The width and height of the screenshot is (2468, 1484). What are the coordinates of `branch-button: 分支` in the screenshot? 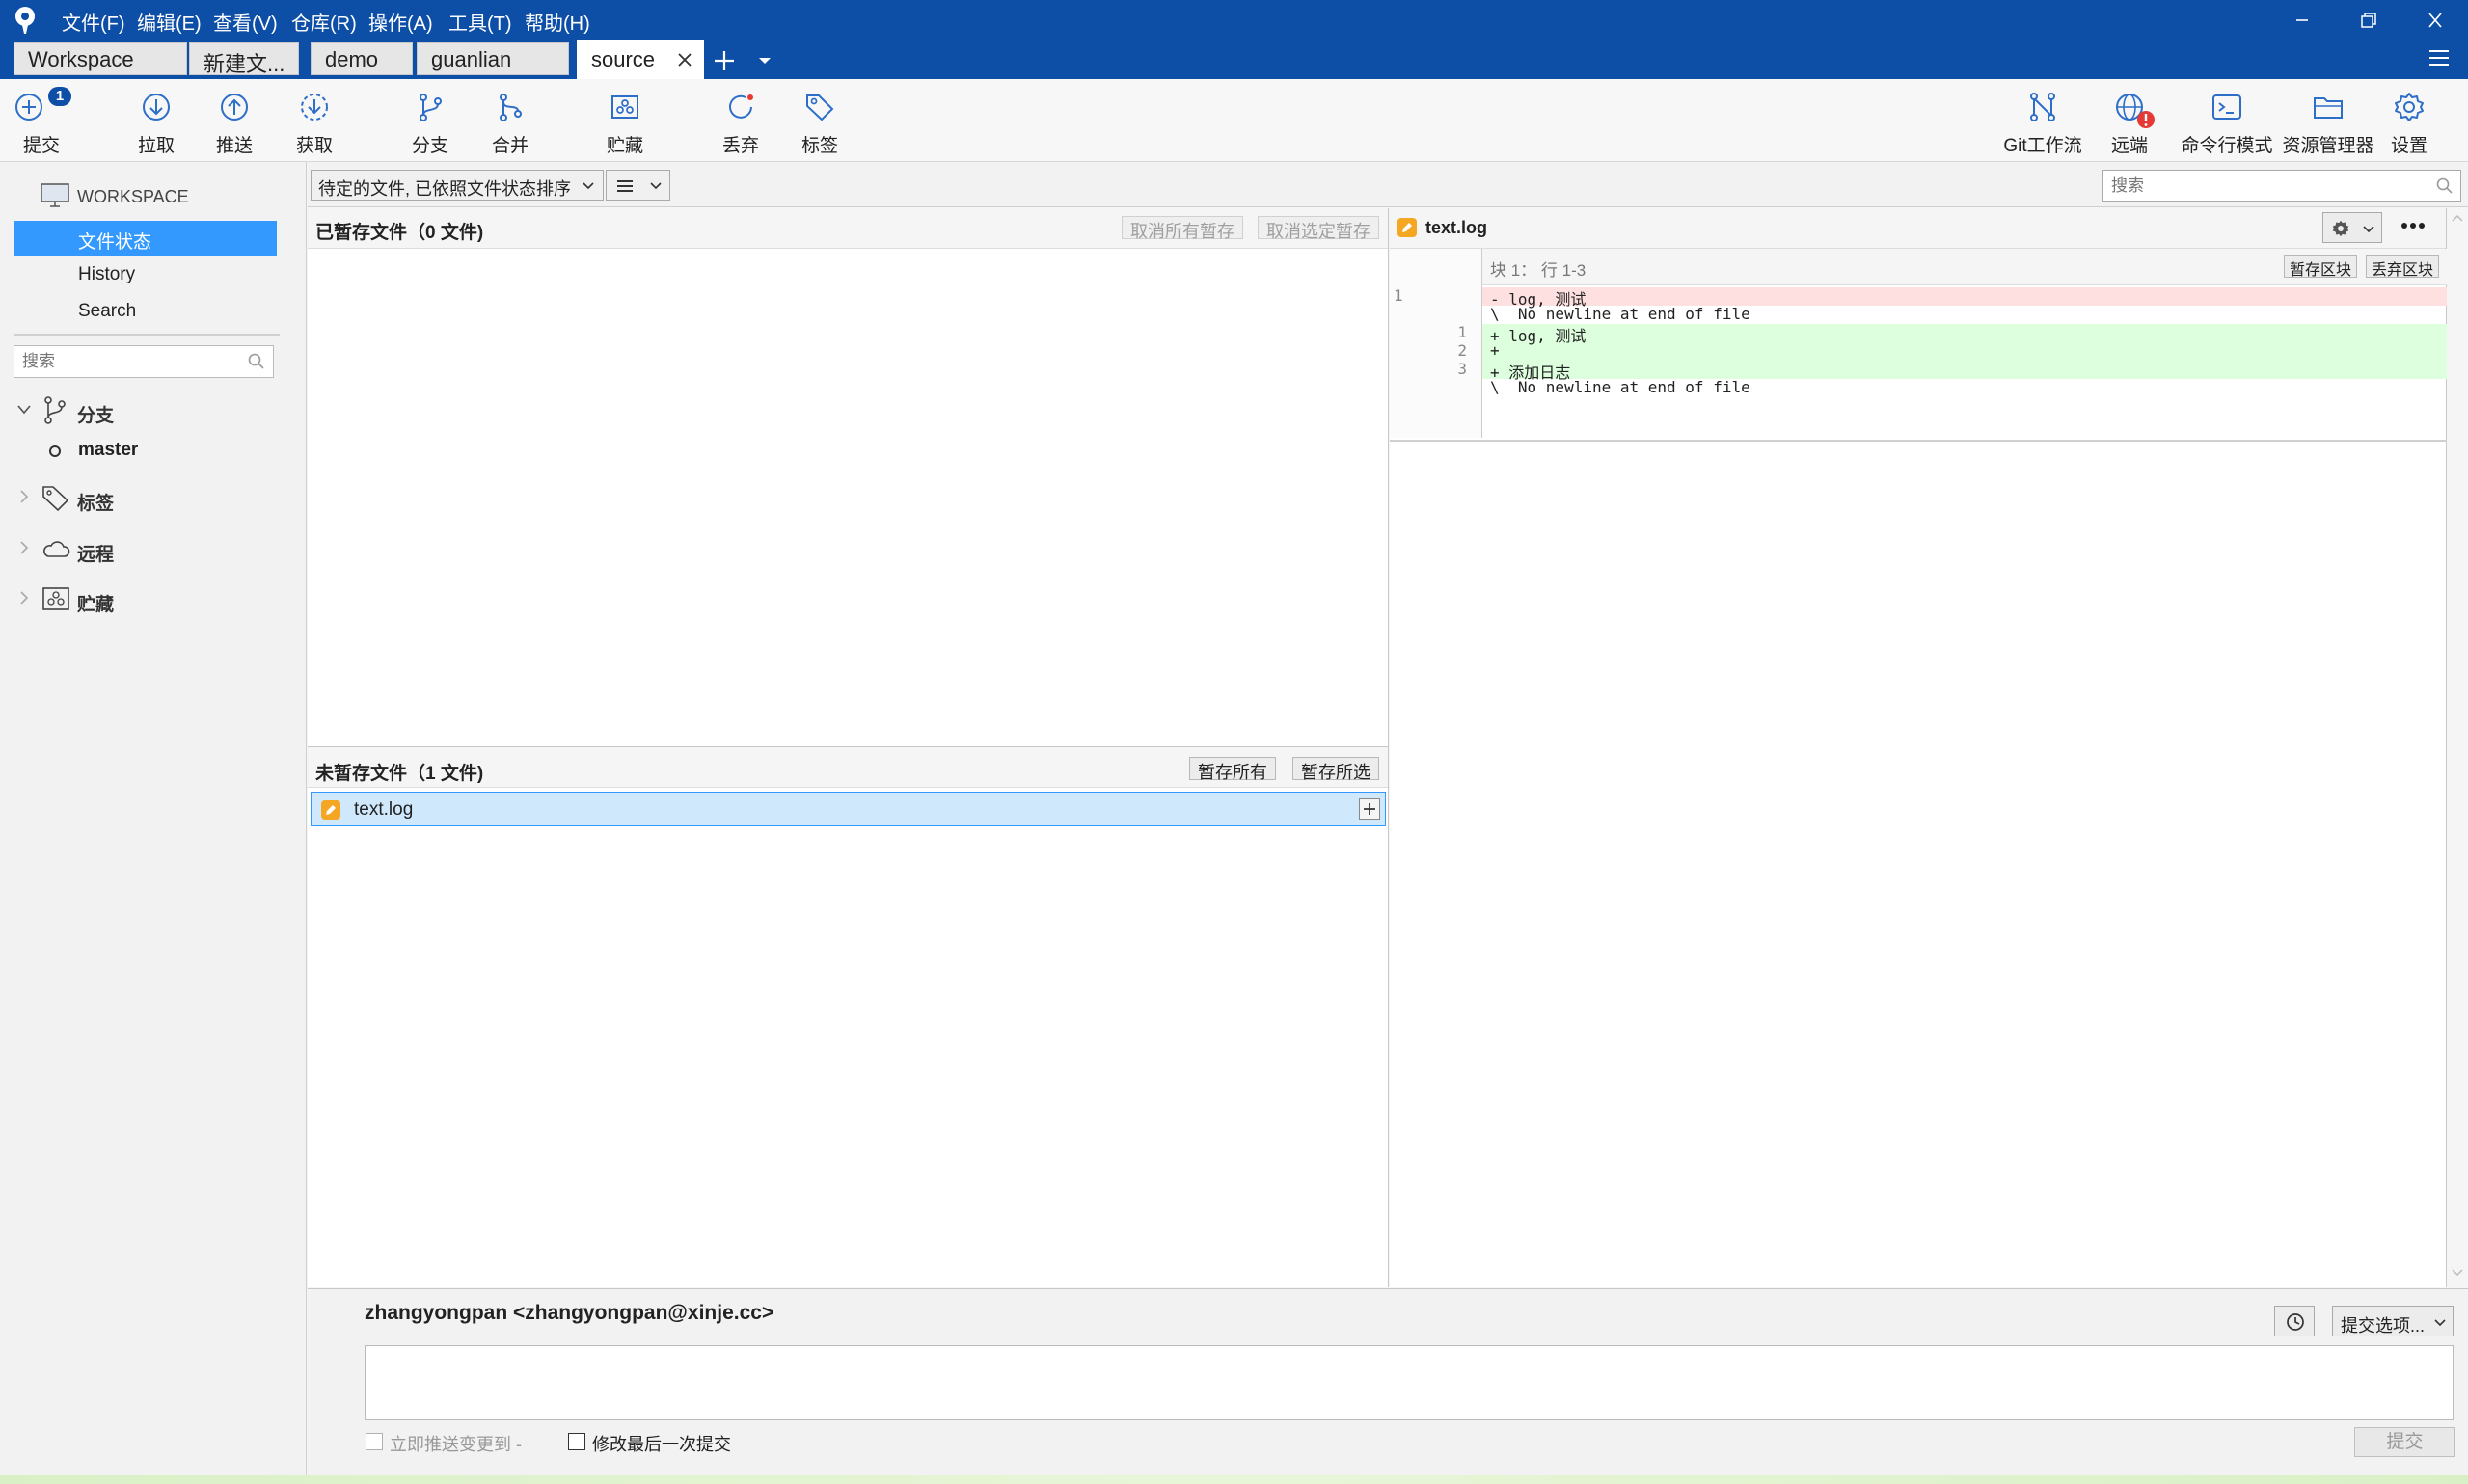 It's located at (430, 124).